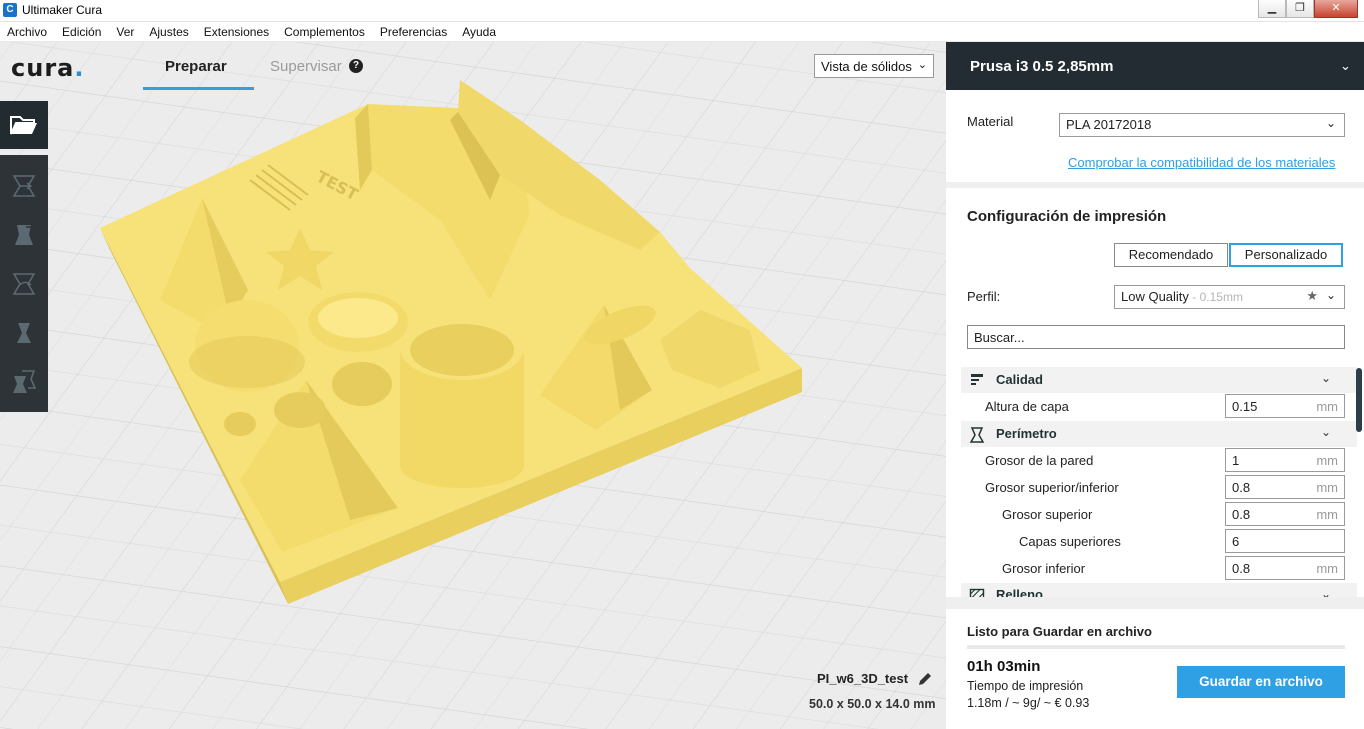 The height and width of the screenshot is (729, 1364). I want to click on per-model-settings-button, so click(24, 381).